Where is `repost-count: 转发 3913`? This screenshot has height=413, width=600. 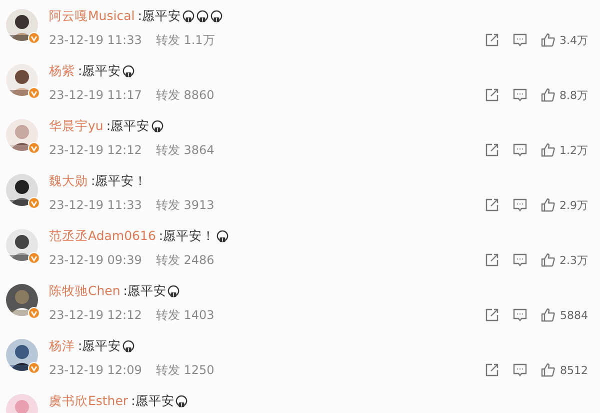 repost-count: 转发 3913 is located at coordinates (185, 205).